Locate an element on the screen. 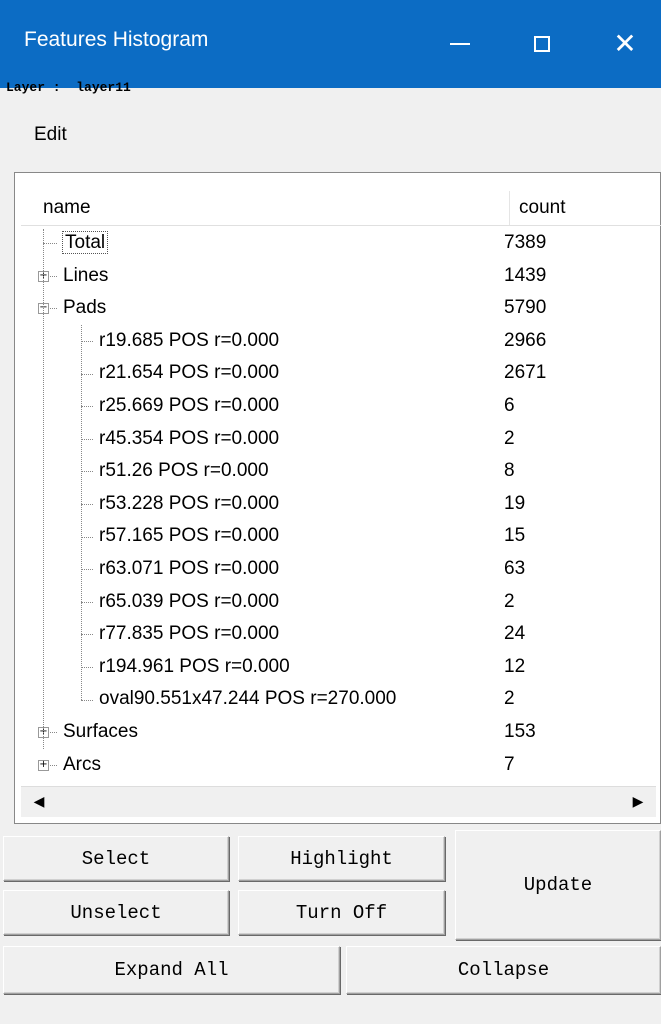  close-button: ✕ is located at coordinates (625, 44).